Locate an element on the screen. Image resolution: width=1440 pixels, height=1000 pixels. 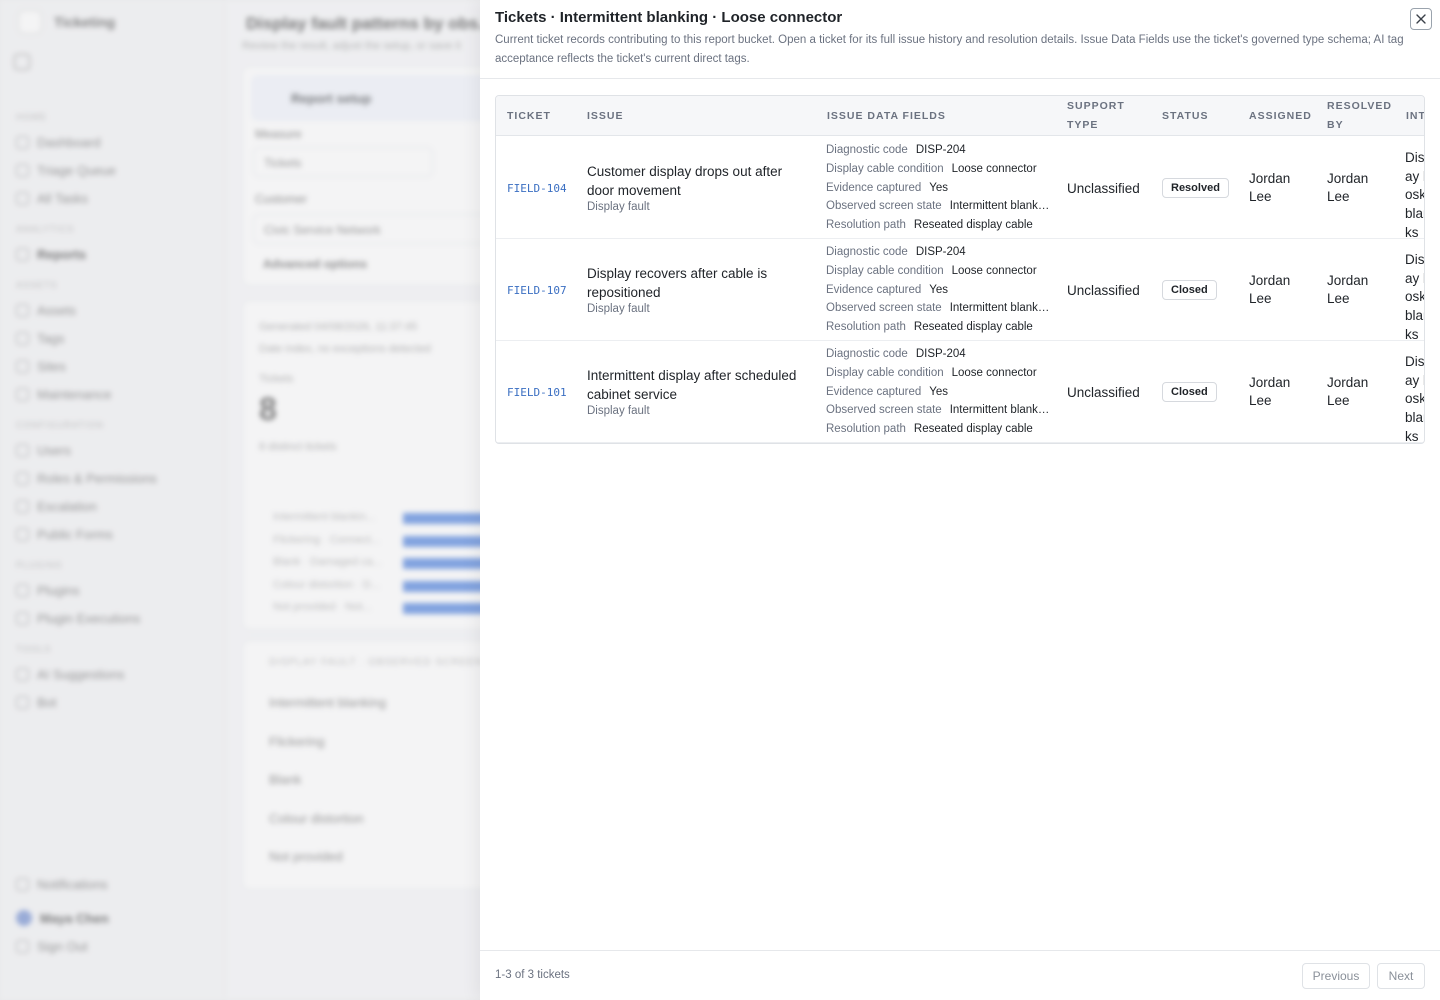
col-issue-data-fields: Issue Data Fields is located at coordinates (886, 115).